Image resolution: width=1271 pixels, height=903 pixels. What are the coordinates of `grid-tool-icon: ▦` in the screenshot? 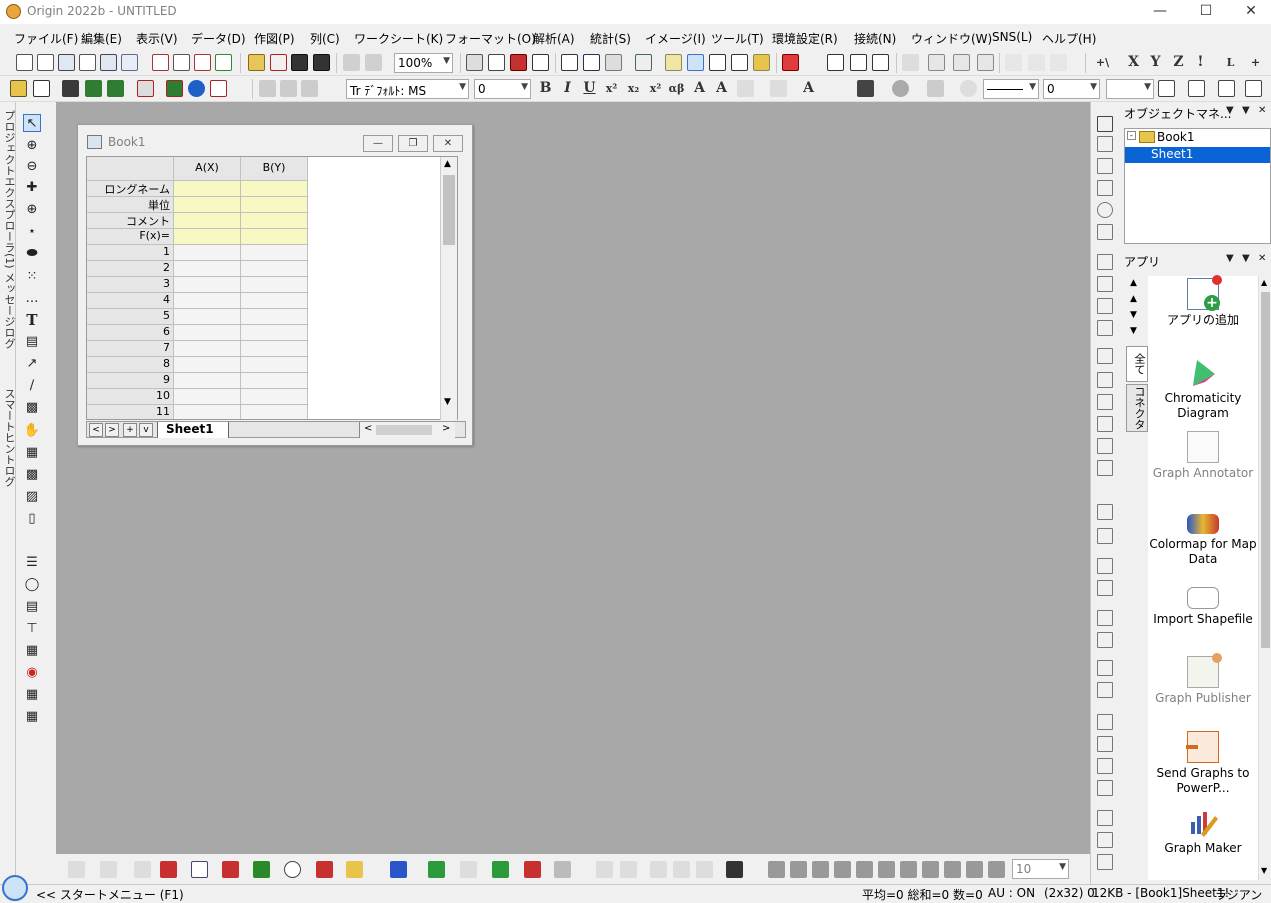 It's located at (32, 717).